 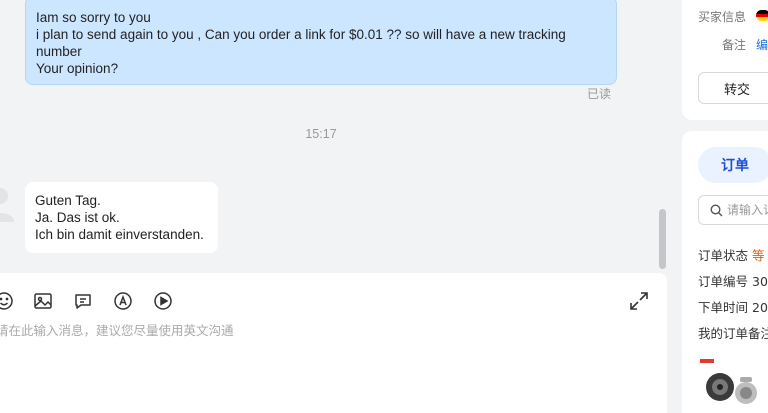 What do you see at coordinates (662, 239) in the screenshot?
I see `chat-scrollbar` at bounding box center [662, 239].